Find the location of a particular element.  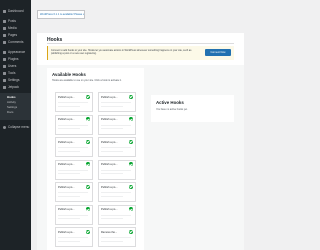

connect-button: Connect Now is located at coordinates (218, 52).